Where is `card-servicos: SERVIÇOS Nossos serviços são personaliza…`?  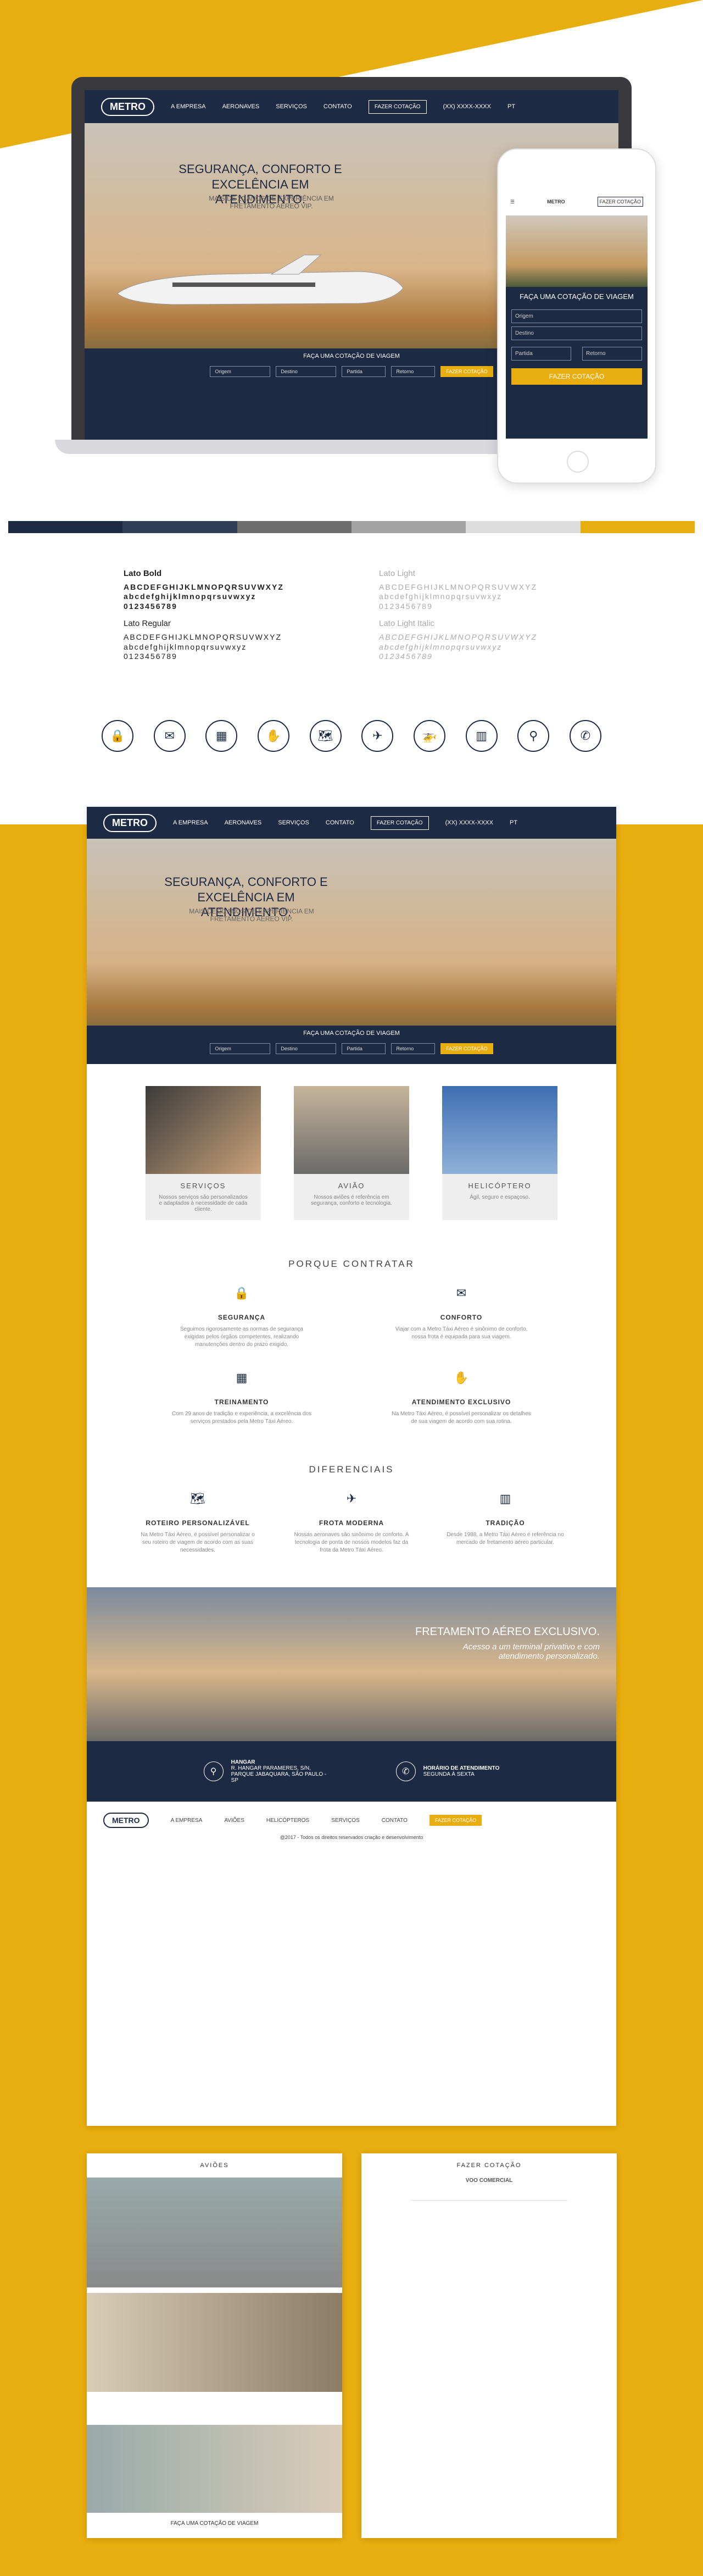
card-servicos: SERVIÇOS Nossos serviços são personaliza… is located at coordinates (203, 1153).